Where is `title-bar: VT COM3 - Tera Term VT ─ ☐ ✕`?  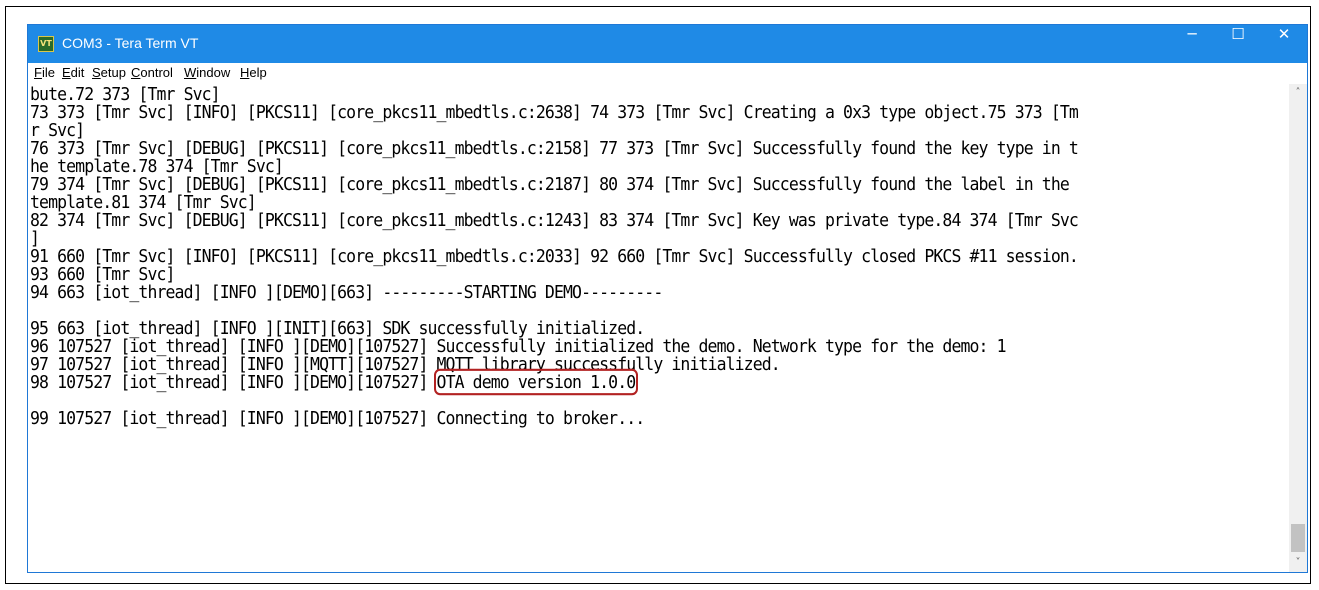 title-bar: VT COM3 - Tera Term VT ─ ☐ ✕ is located at coordinates (667, 44).